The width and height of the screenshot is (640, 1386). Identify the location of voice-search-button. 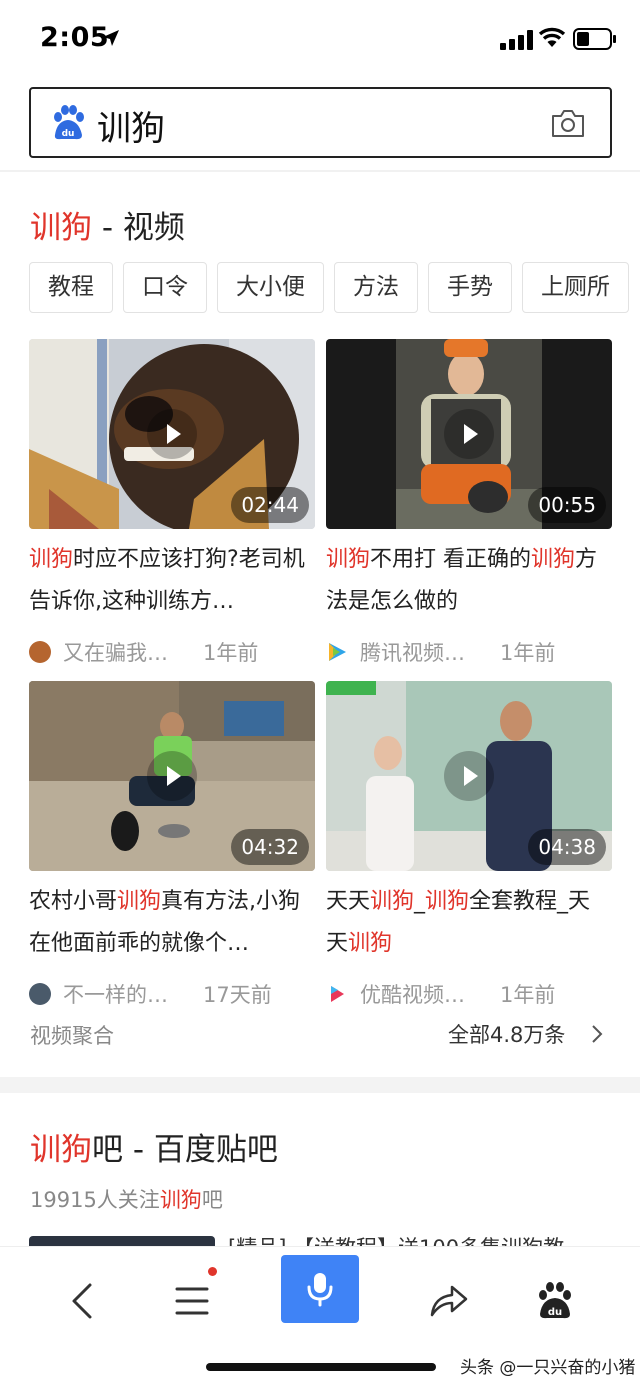
(320, 1289).